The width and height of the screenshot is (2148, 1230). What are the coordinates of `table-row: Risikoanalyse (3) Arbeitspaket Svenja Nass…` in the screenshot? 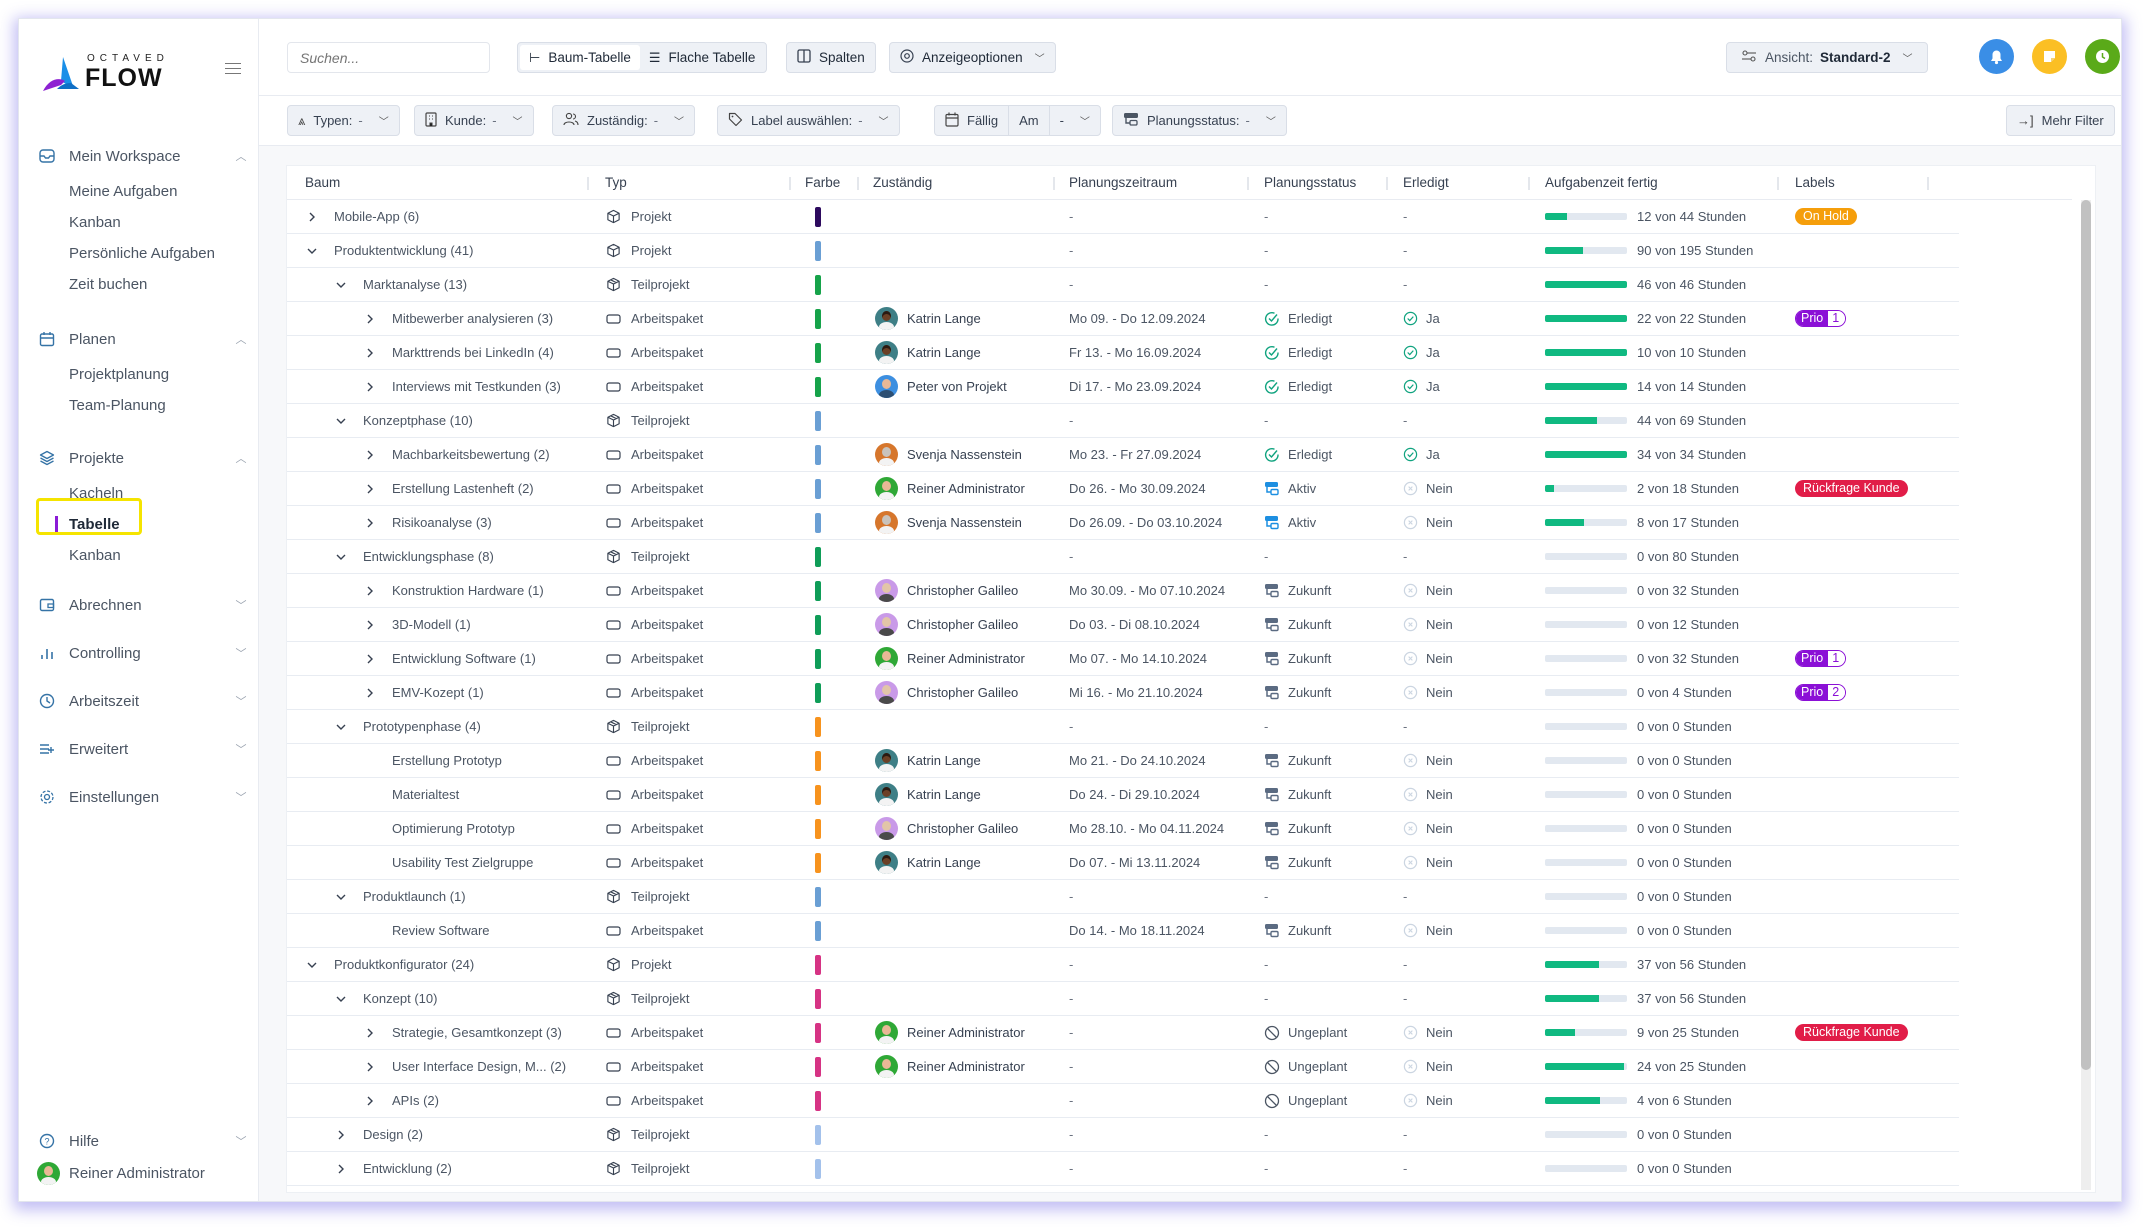 It's located at (1123, 523).